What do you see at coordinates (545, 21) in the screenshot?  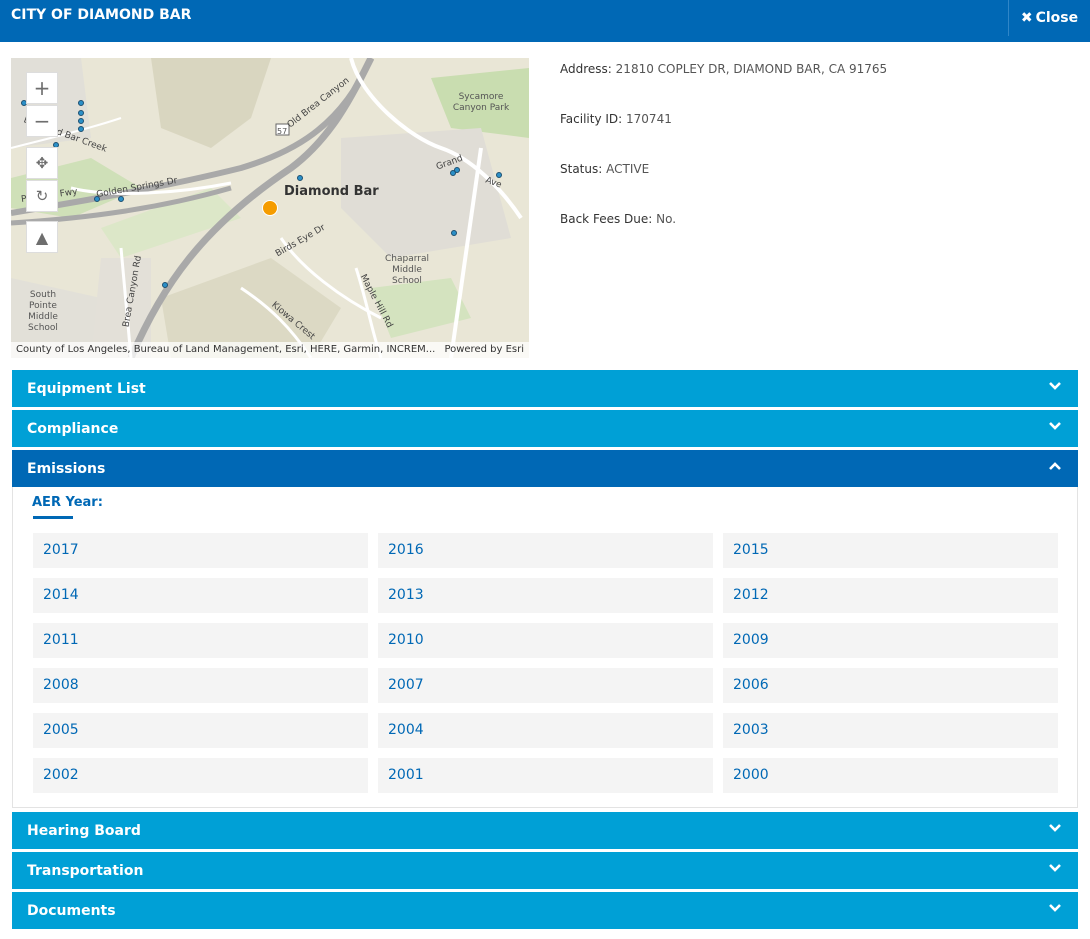 I see `title-bar: CITY OF DIAMOND BAR ✖ Close` at bounding box center [545, 21].